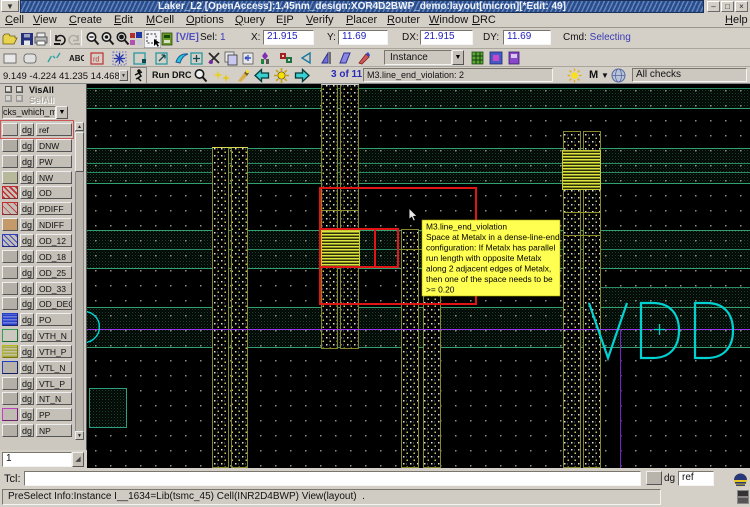  What do you see at coordinates (96, 60) in the screenshot?
I see `svg-text: rd` at bounding box center [96, 60].